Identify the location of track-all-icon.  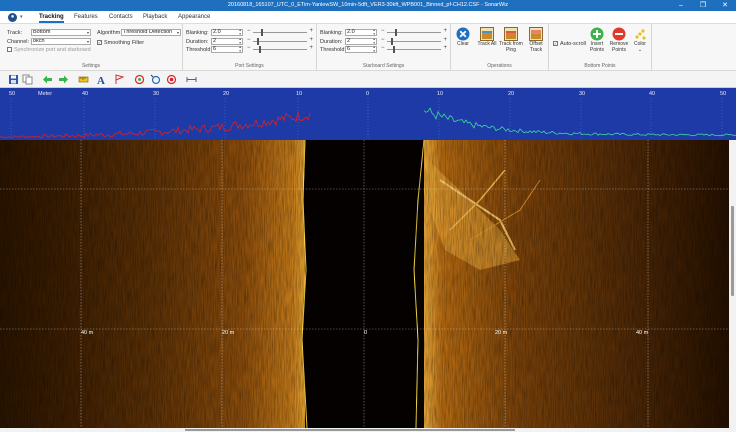
(487, 34).